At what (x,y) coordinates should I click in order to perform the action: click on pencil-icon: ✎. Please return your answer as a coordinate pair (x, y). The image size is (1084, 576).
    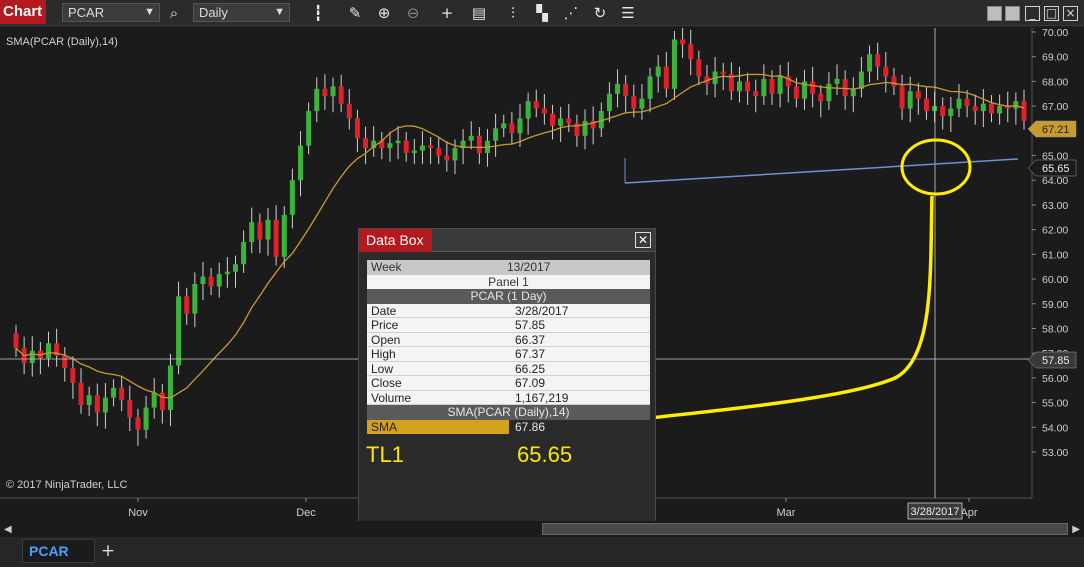
    Looking at the image, I should click on (355, 13).